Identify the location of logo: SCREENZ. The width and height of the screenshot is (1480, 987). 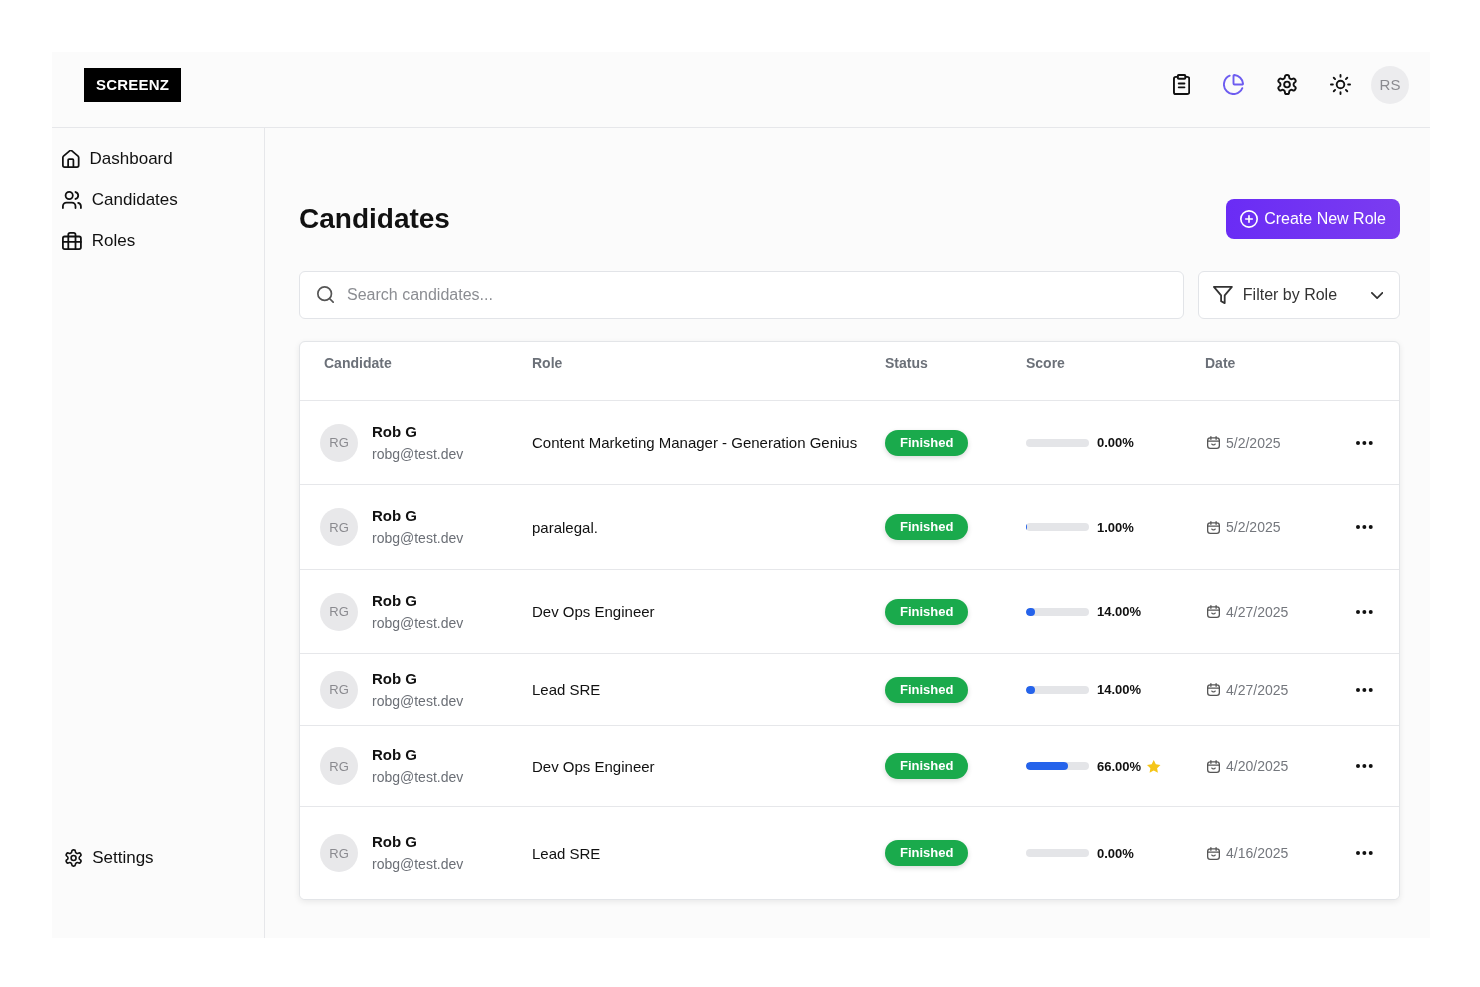
(133, 84).